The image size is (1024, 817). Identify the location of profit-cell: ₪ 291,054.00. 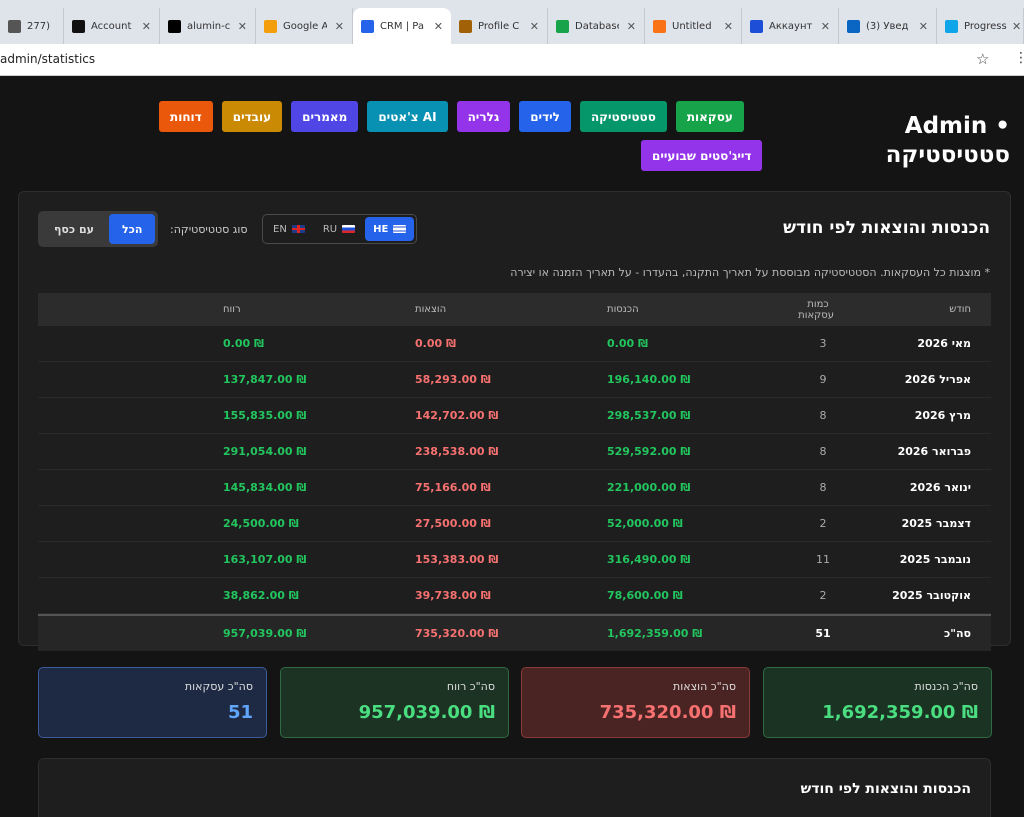
(265, 451).